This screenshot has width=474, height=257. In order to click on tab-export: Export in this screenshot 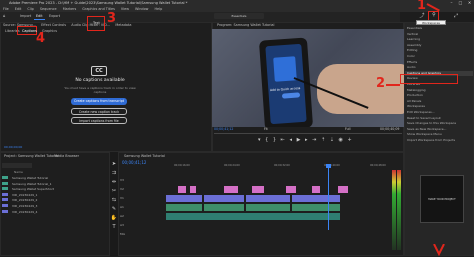, I will do `click(54, 16)`.